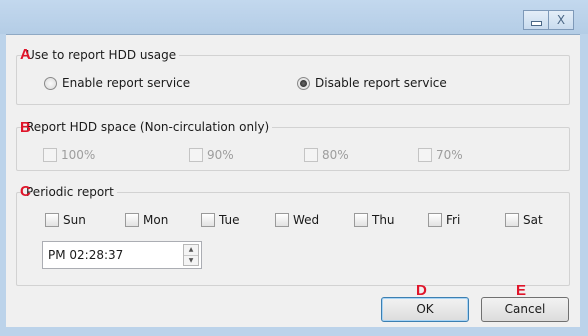  I want to click on ok-button: OK, so click(425, 309).